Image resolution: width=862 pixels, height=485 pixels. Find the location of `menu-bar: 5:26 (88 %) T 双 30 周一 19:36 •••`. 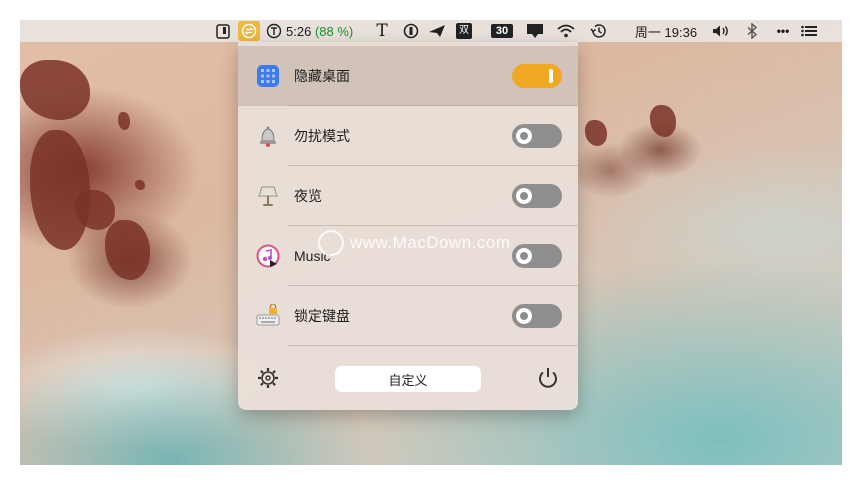

menu-bar: 5:26 (88 %) T 双 30 周一 19:36 ••• is located at coordinates (431, 31).